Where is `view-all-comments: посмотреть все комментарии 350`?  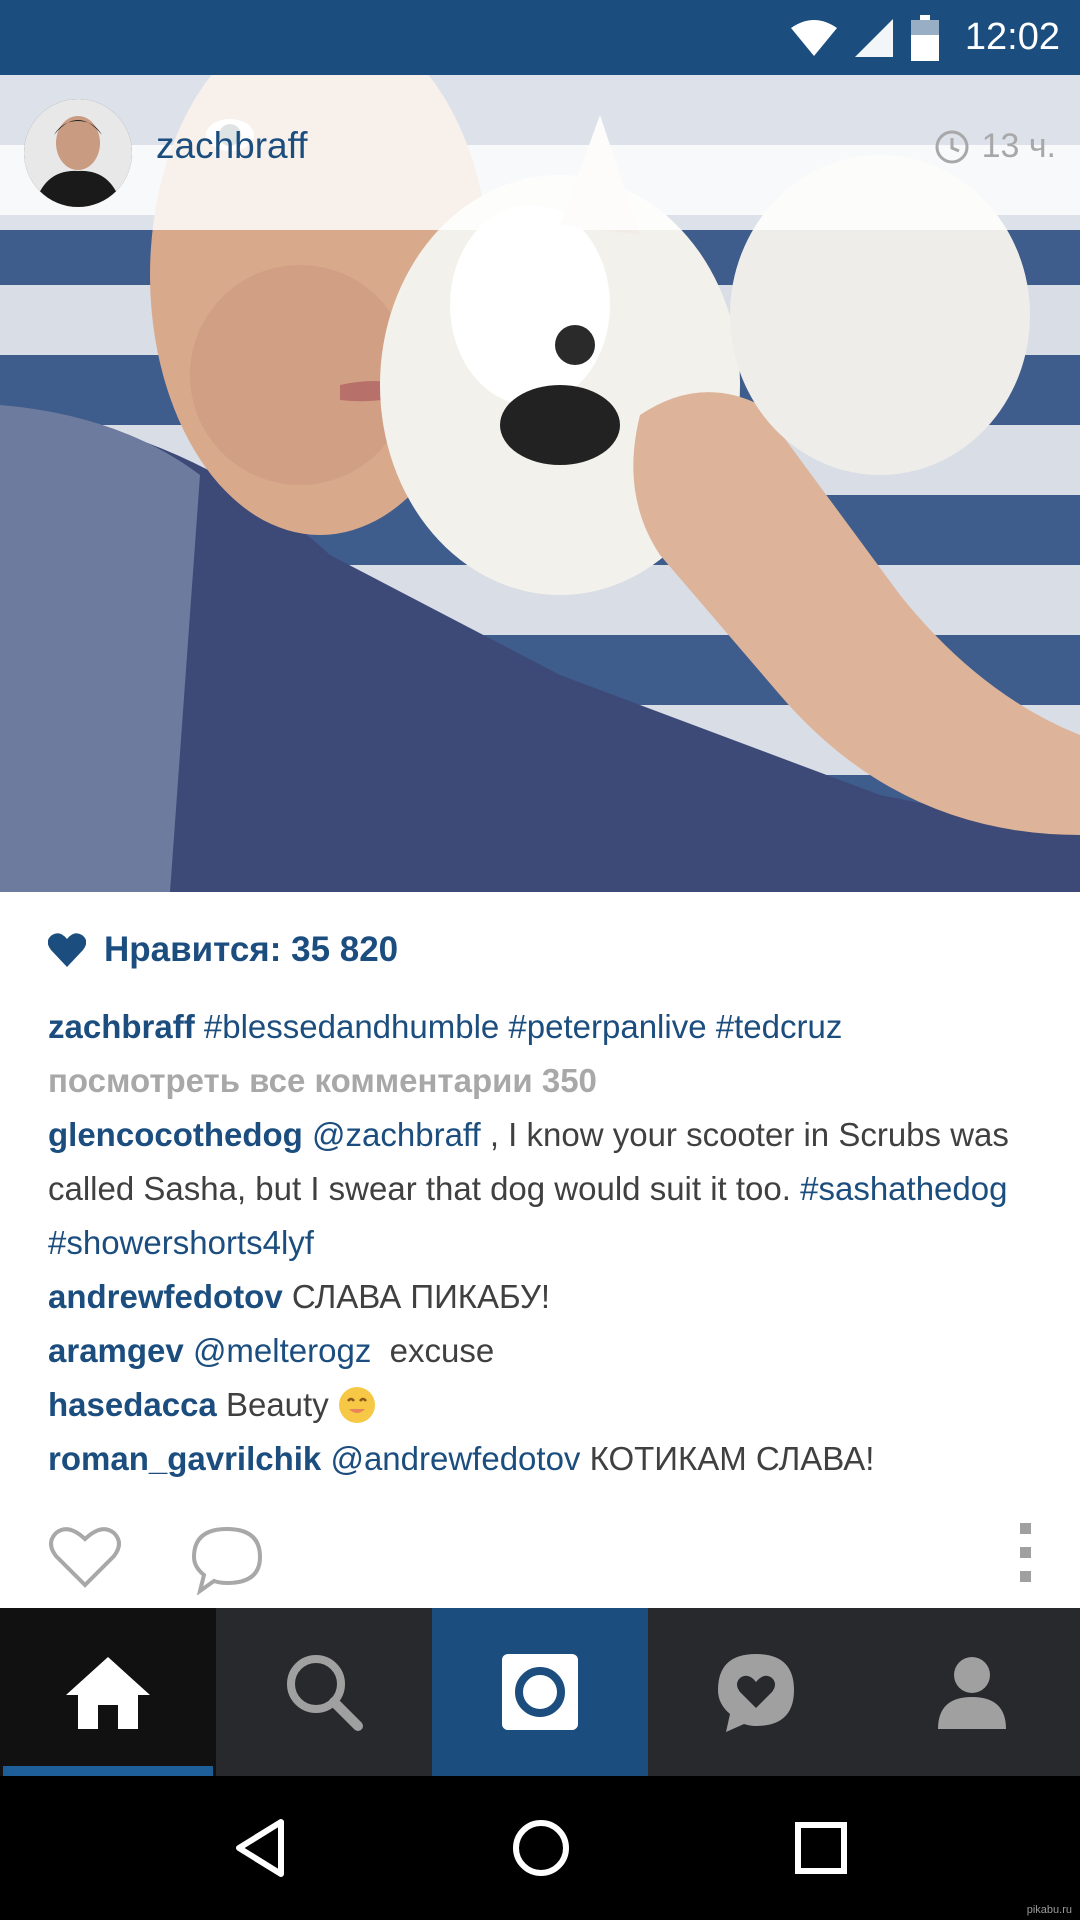 view-all-comments: посмотреть все комментарии 350 is located at coordinates (548, 1081).